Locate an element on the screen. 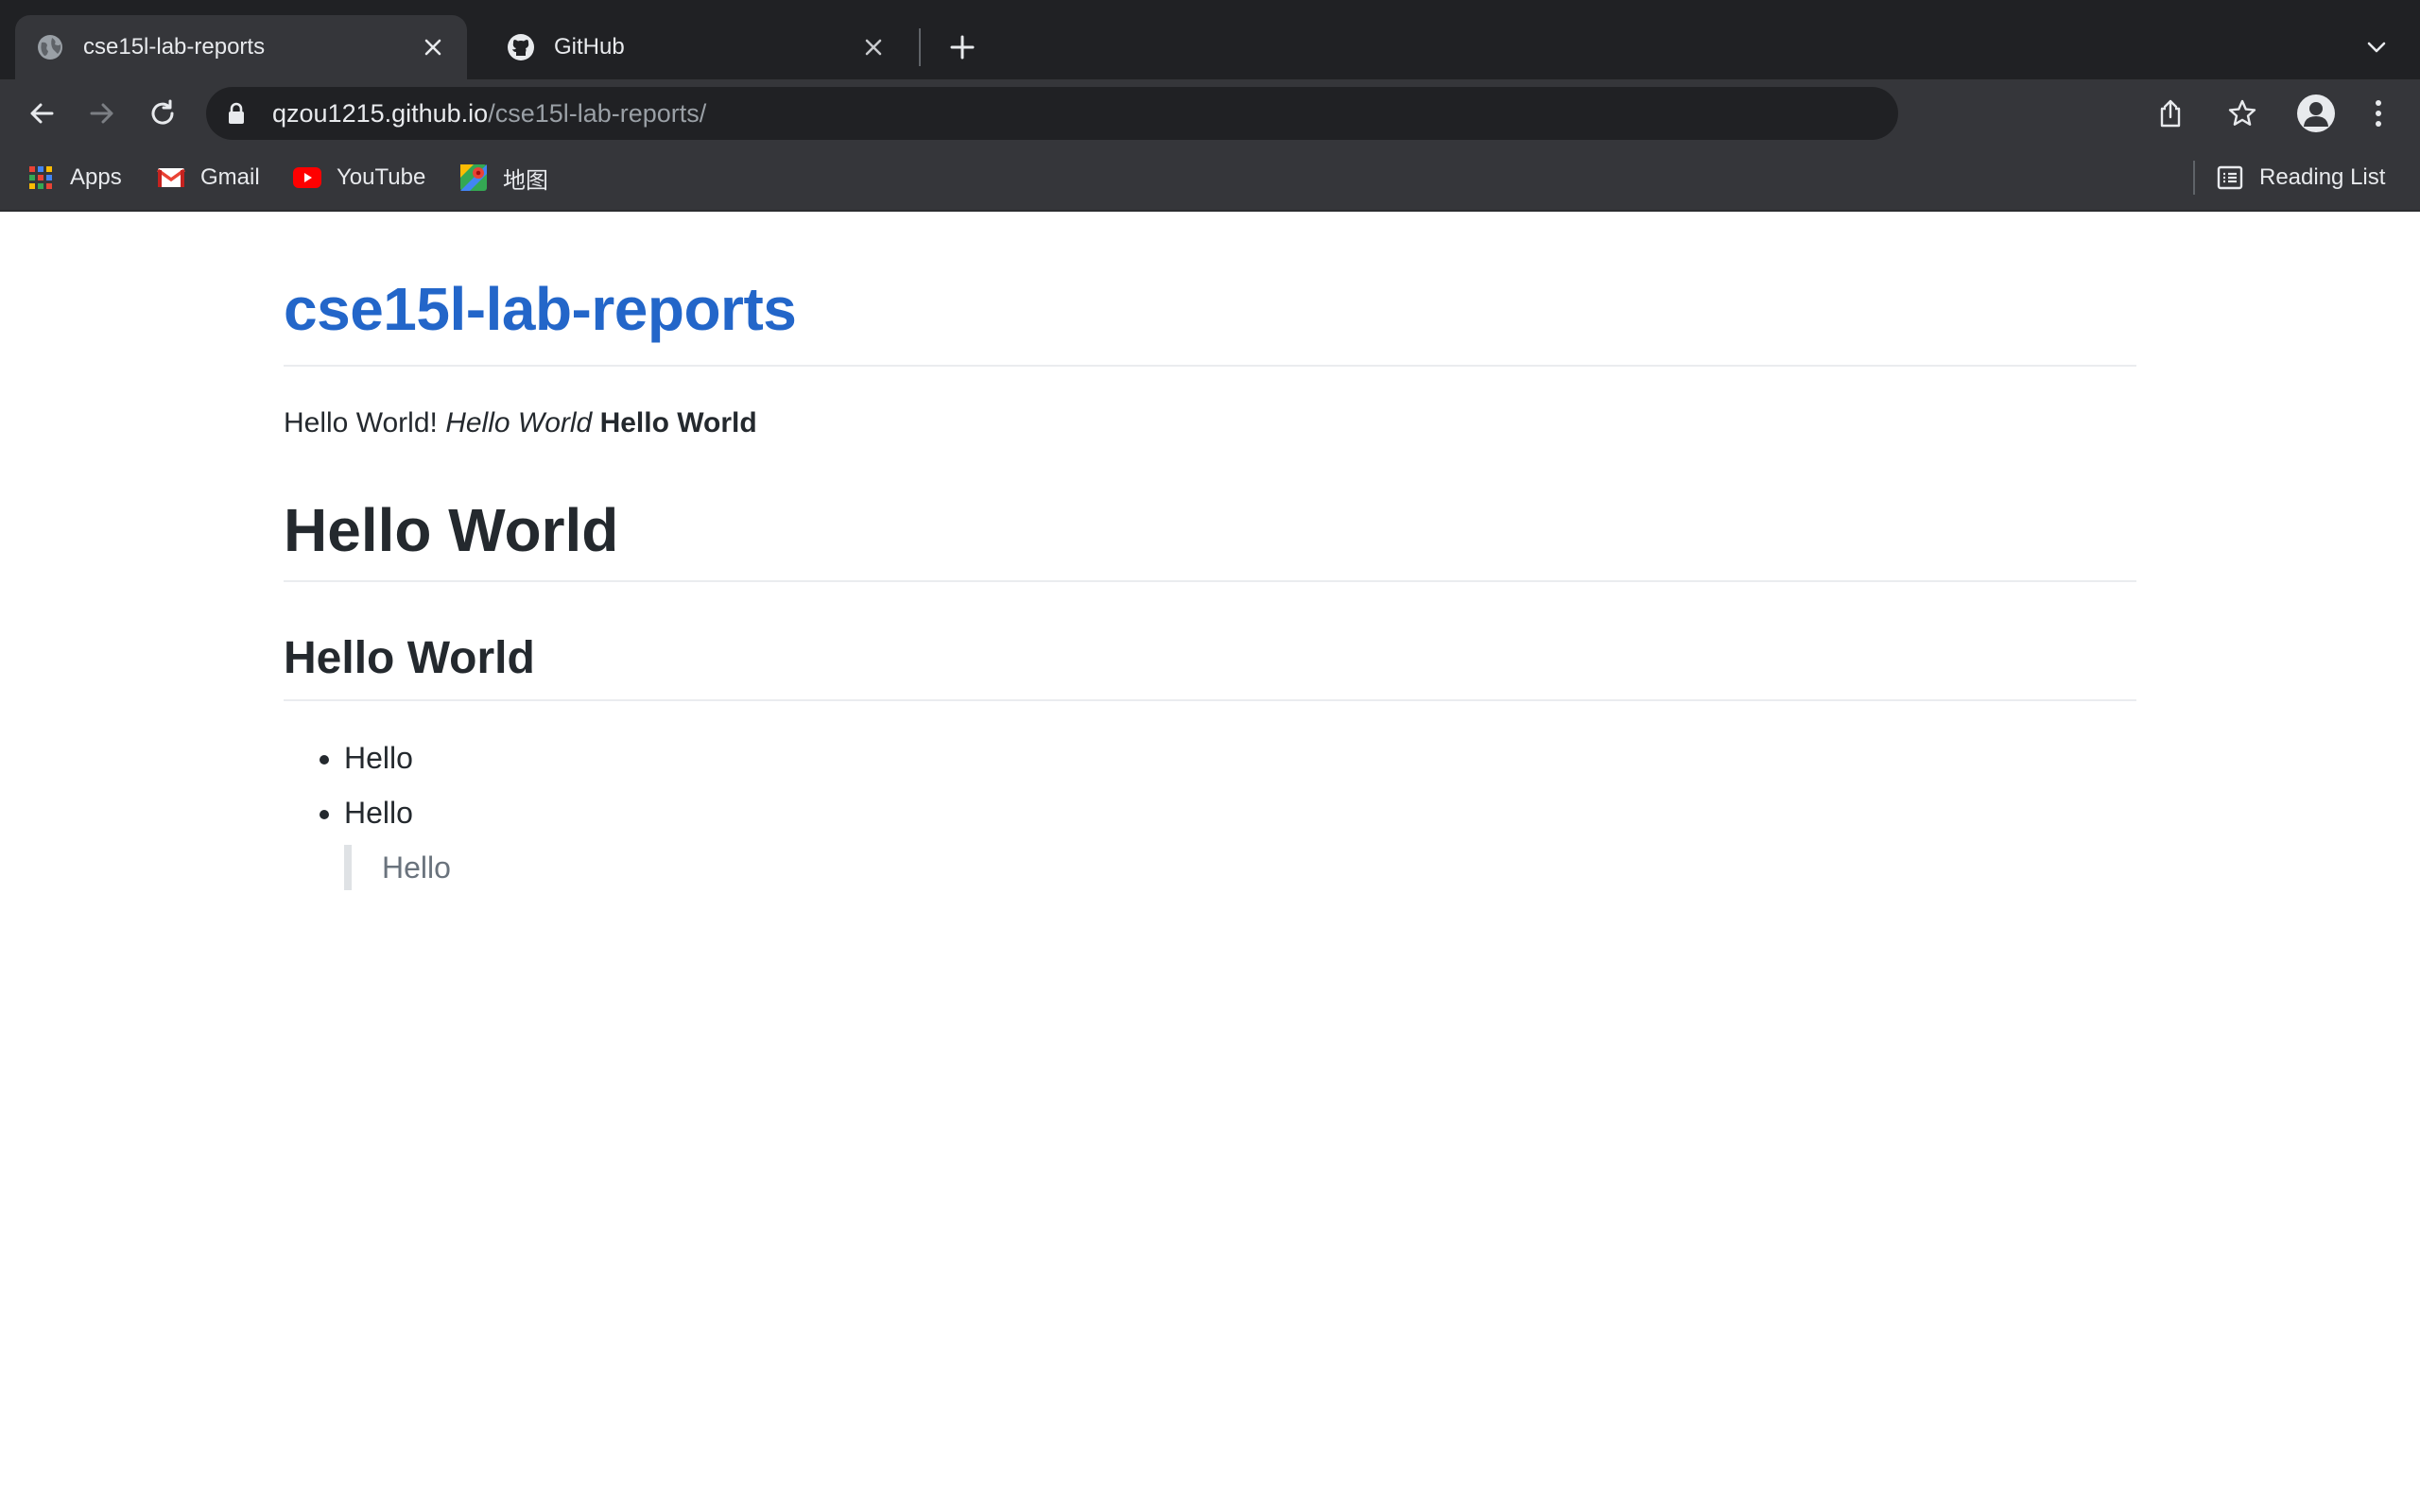 Image resolution: width=2420 pixels, height=1512 pixels. bookmark-apps: Apps is located at coordinates (74, 178).